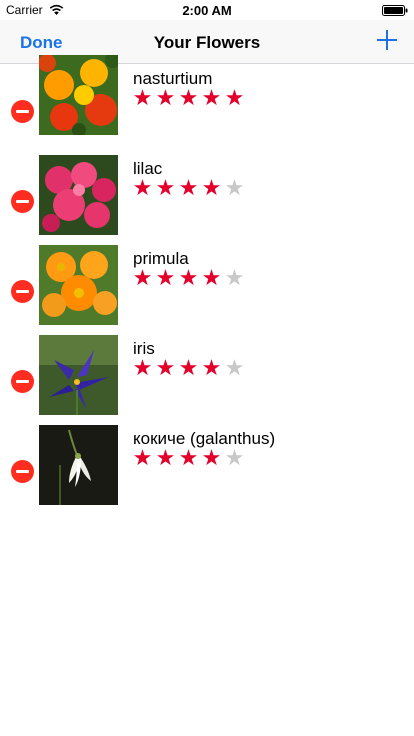  I want to click on status-time: 2:00 AM, so click(207, 10).